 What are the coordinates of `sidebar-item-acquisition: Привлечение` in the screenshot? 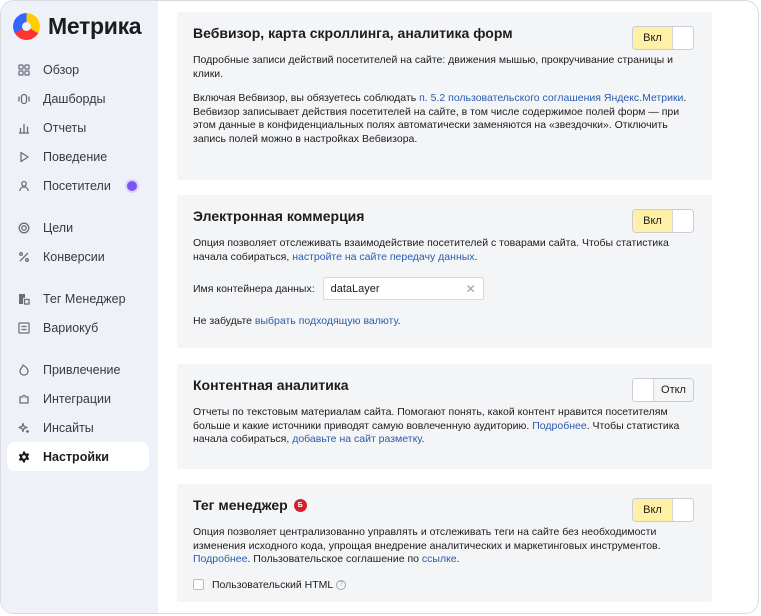 It's located at (78, 369).